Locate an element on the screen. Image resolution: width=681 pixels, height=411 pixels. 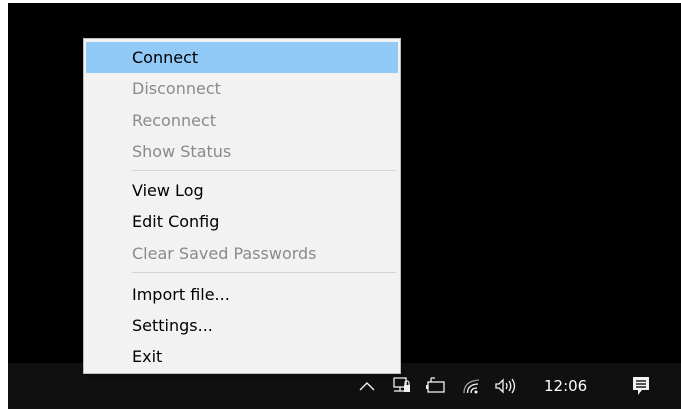
volume-icon is located at coordinates (505, 386).